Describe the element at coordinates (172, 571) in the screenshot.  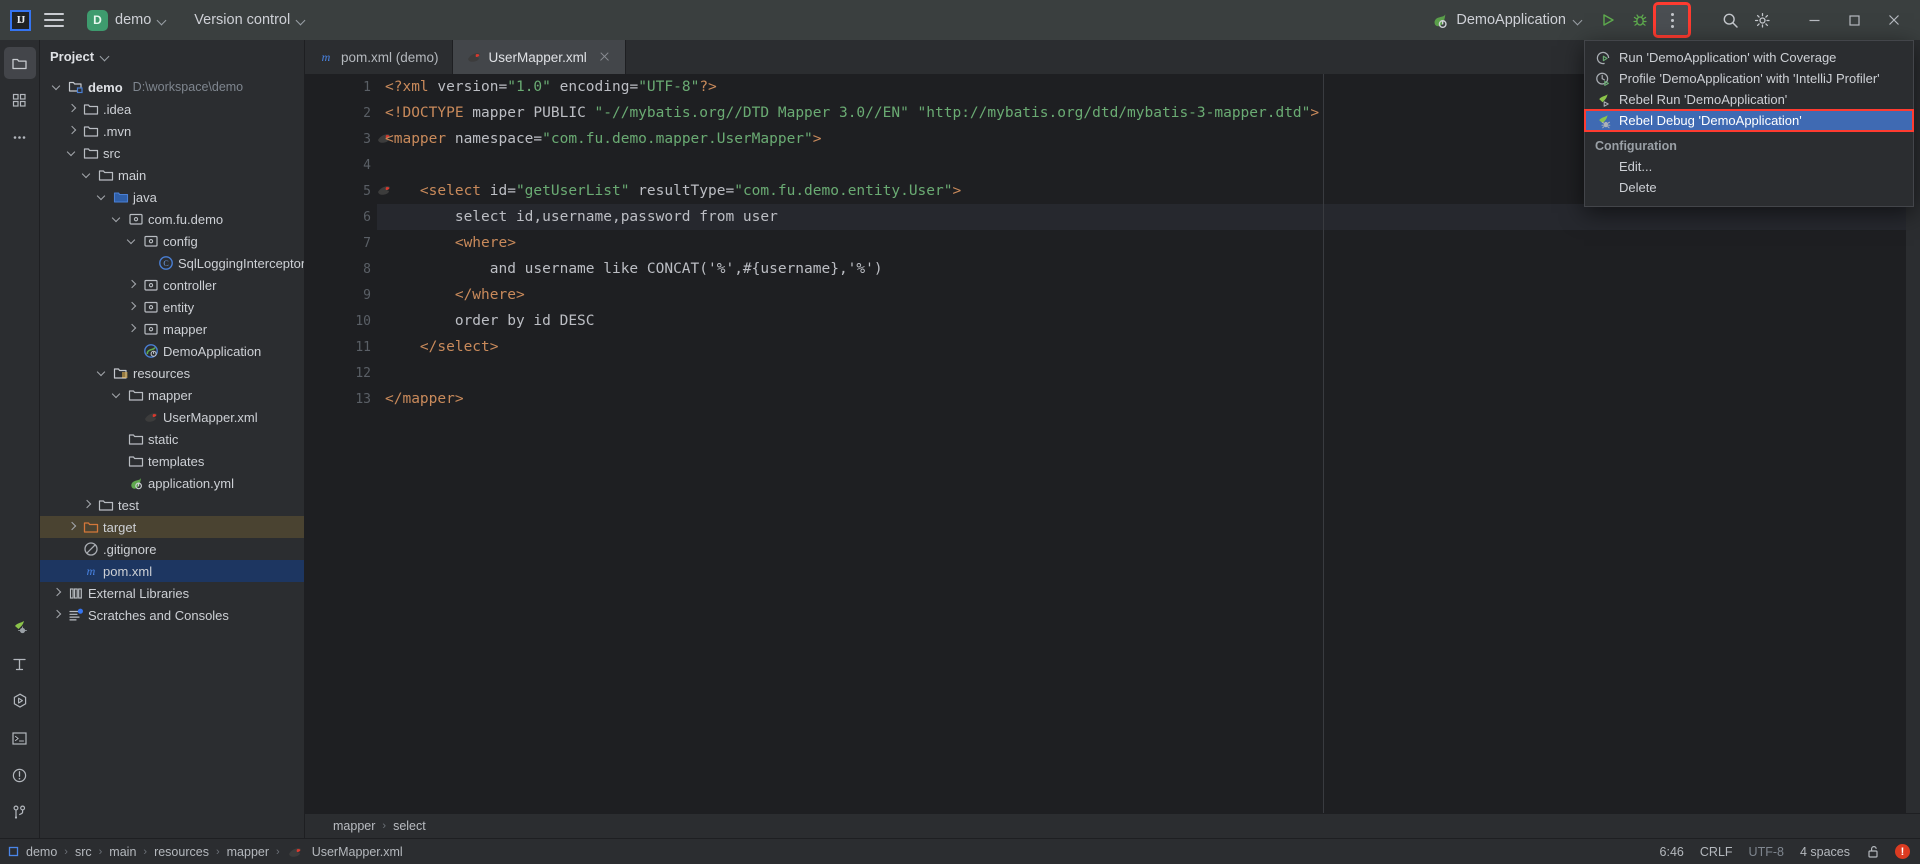
I see `tree-item-pom-xml: m pom.xml` at that location.